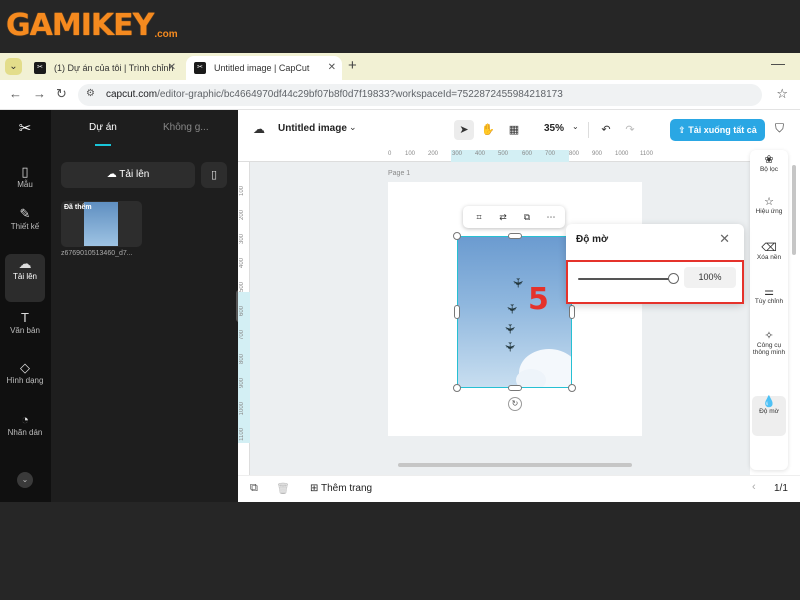 This screenshot has height=600, width=800. I want to click on rail-item-design: ✎ Thiết kế, so click(25, 228).